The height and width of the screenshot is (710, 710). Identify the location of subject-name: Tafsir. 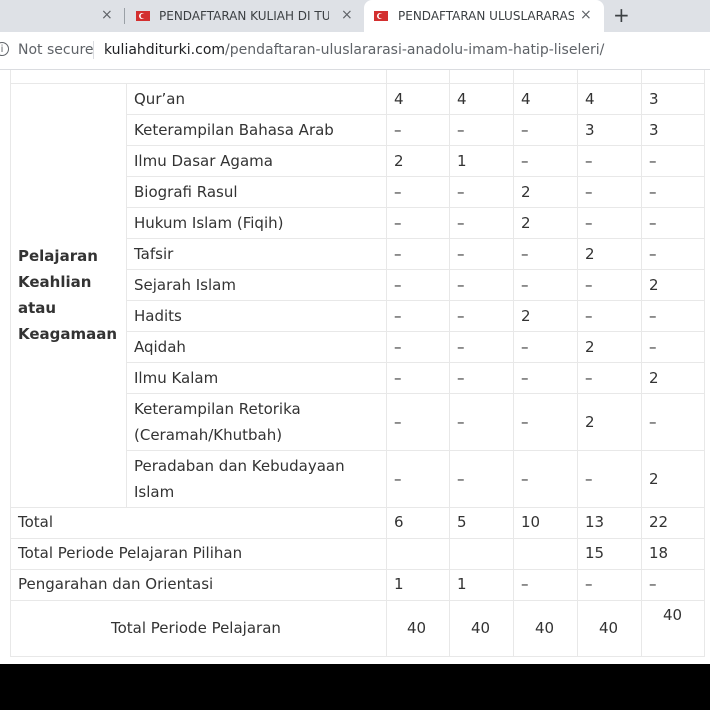
(154, 253).